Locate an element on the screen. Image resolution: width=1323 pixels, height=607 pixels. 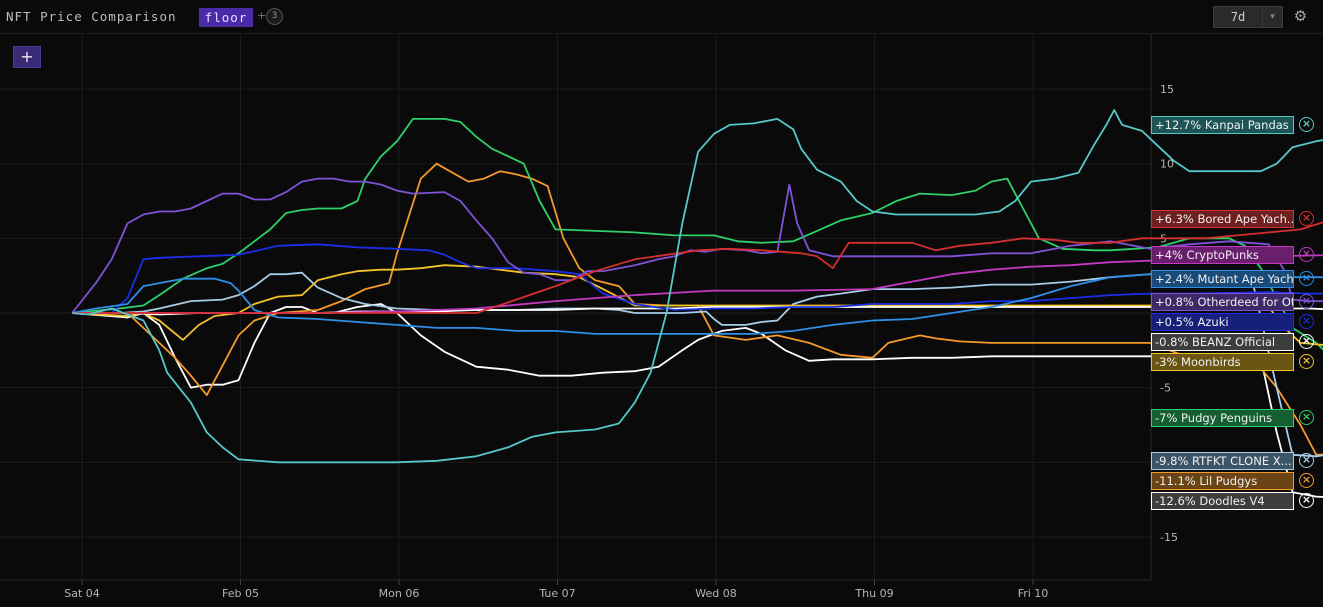
legend-item-moonbirds: -3% Moonbirds × is located at coordinates (1236, 362).